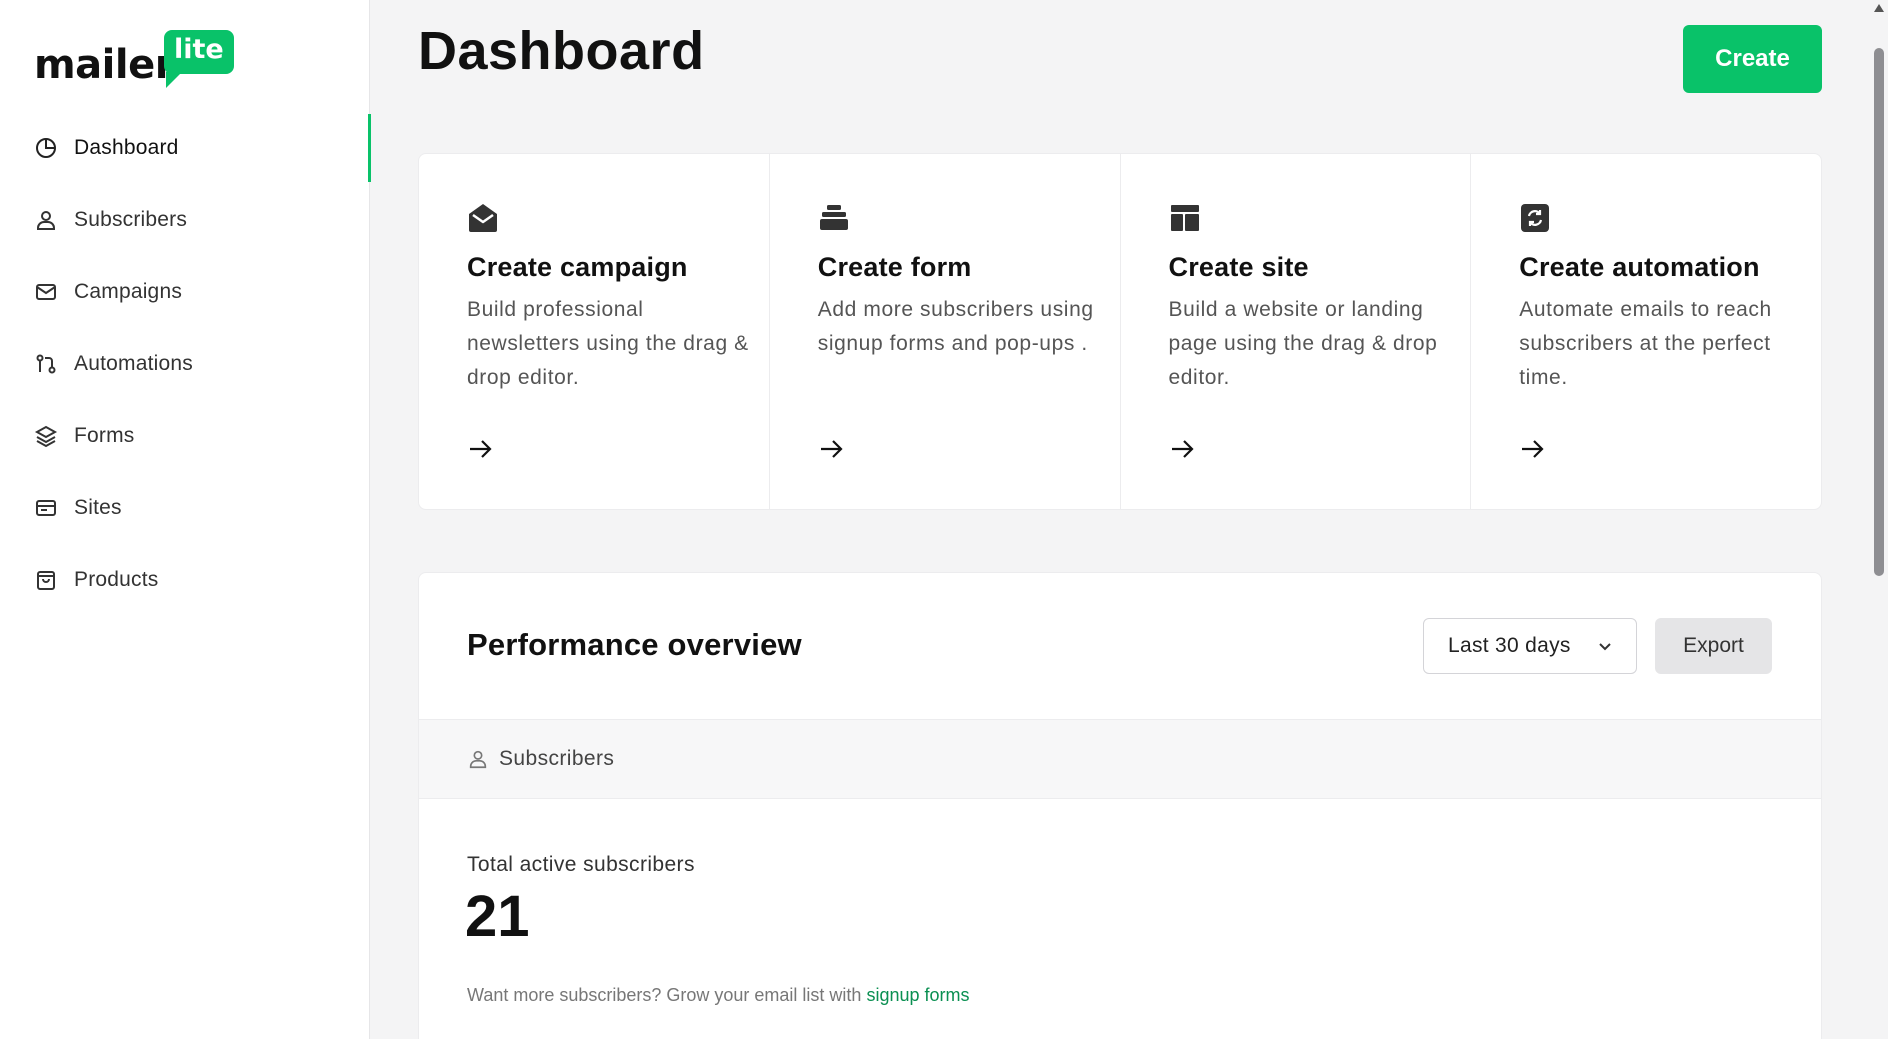 Image resolution: width=1888 pixels, height=1039 pixels. I want to click on sync-icon, so click(1535, 218).